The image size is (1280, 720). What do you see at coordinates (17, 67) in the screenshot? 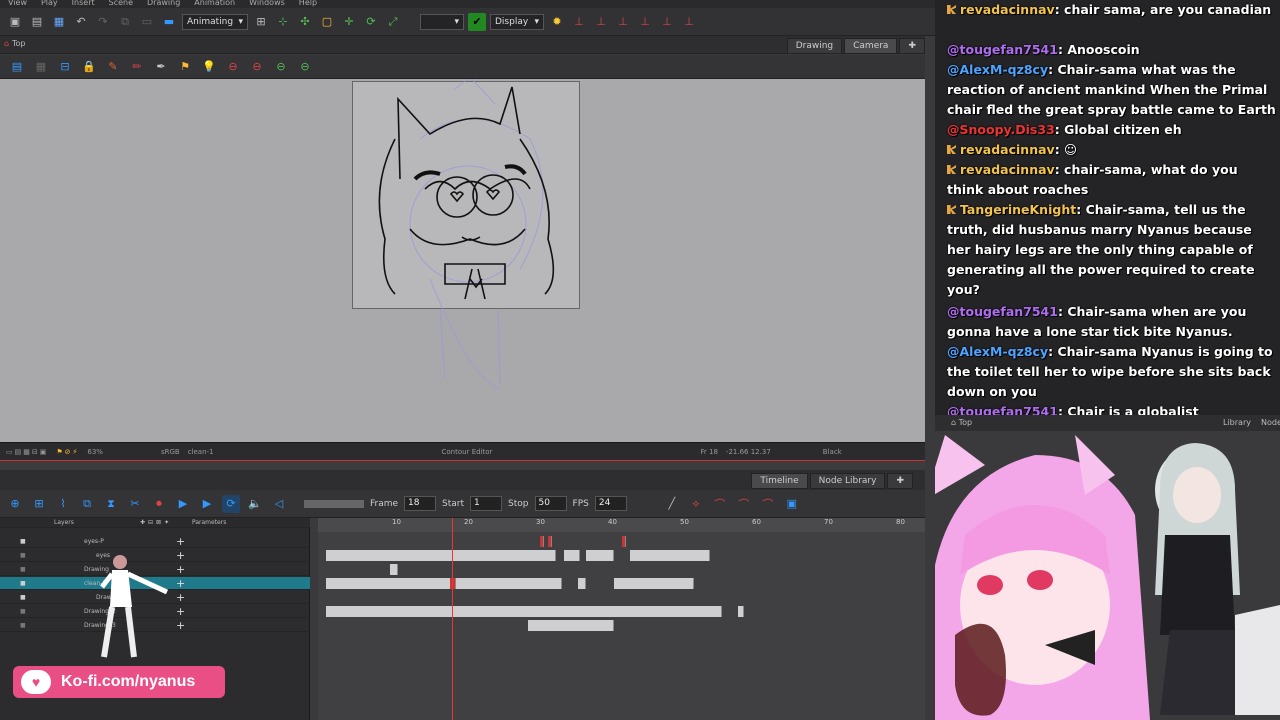
I see `select-icon: ▤` at bounding box center [17, 67].